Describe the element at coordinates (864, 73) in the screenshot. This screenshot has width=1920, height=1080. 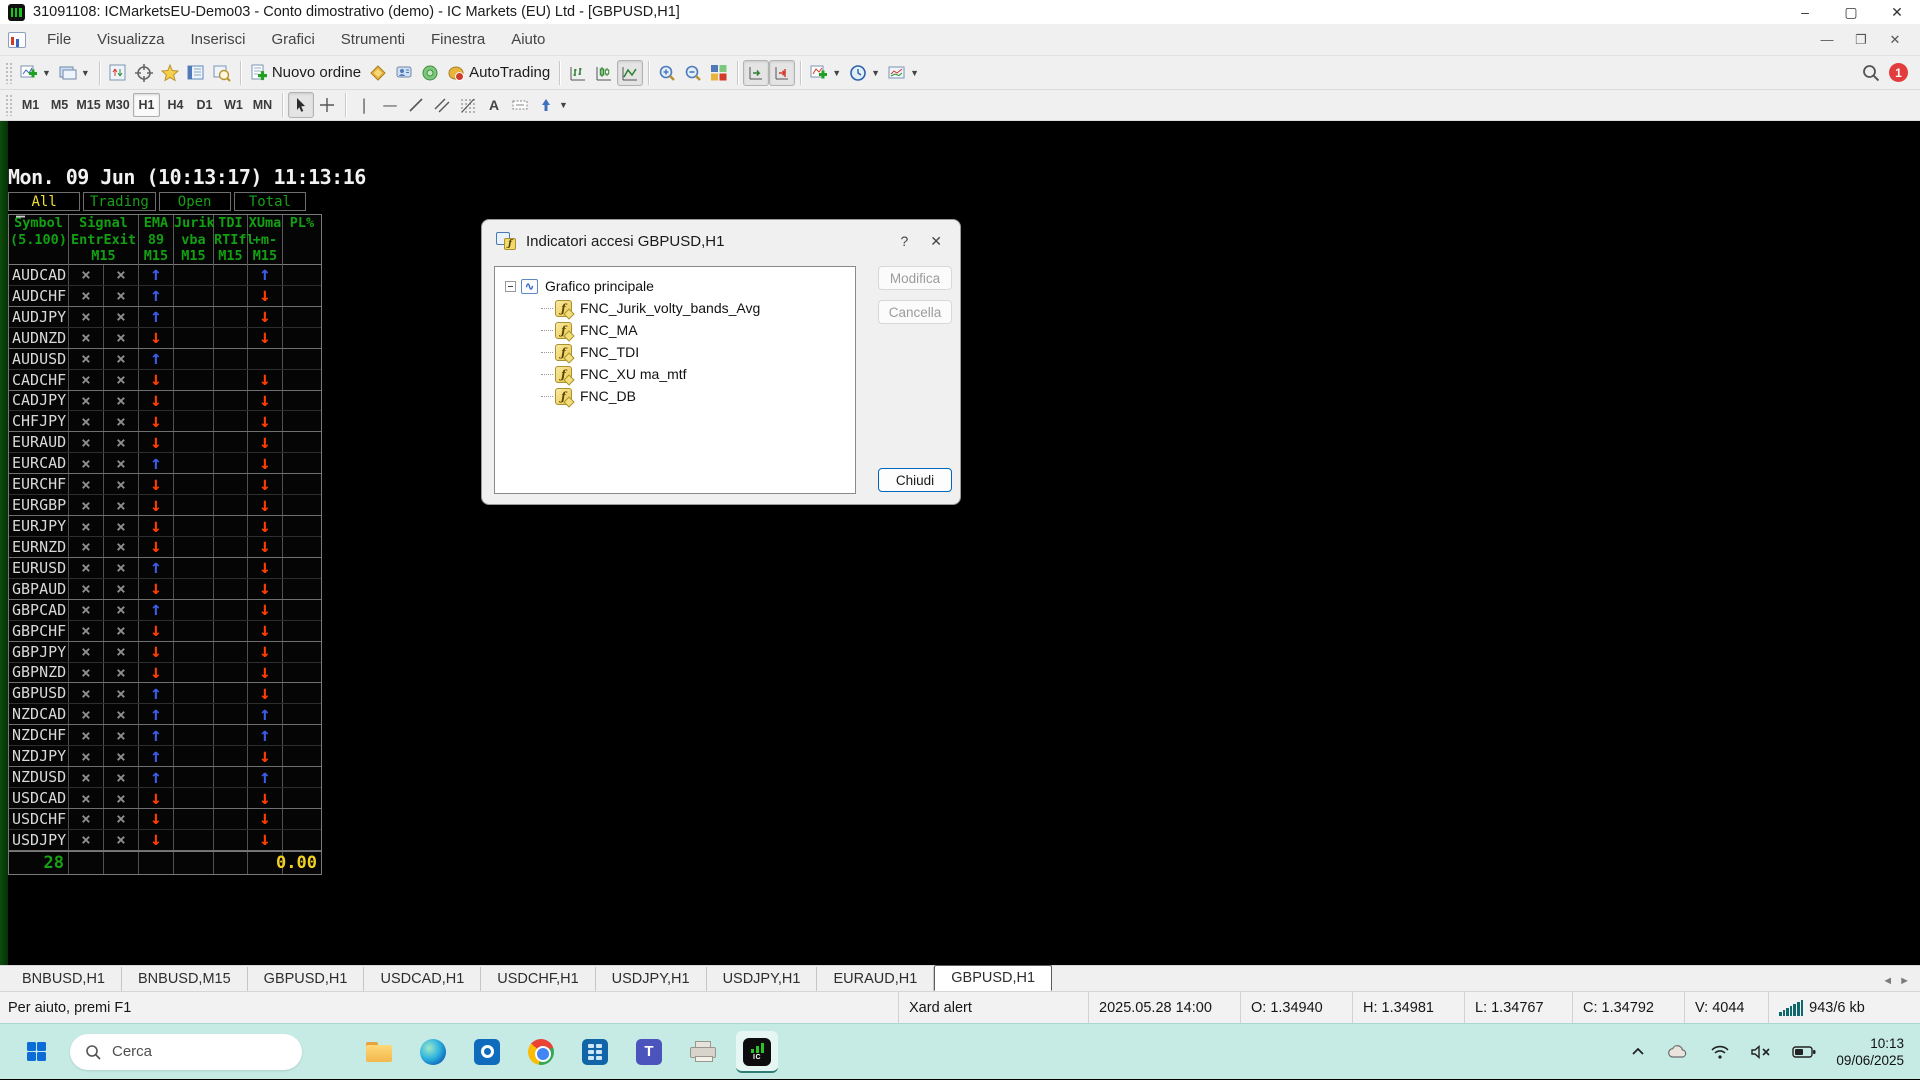
I see `periods-button: ▼` at that location.